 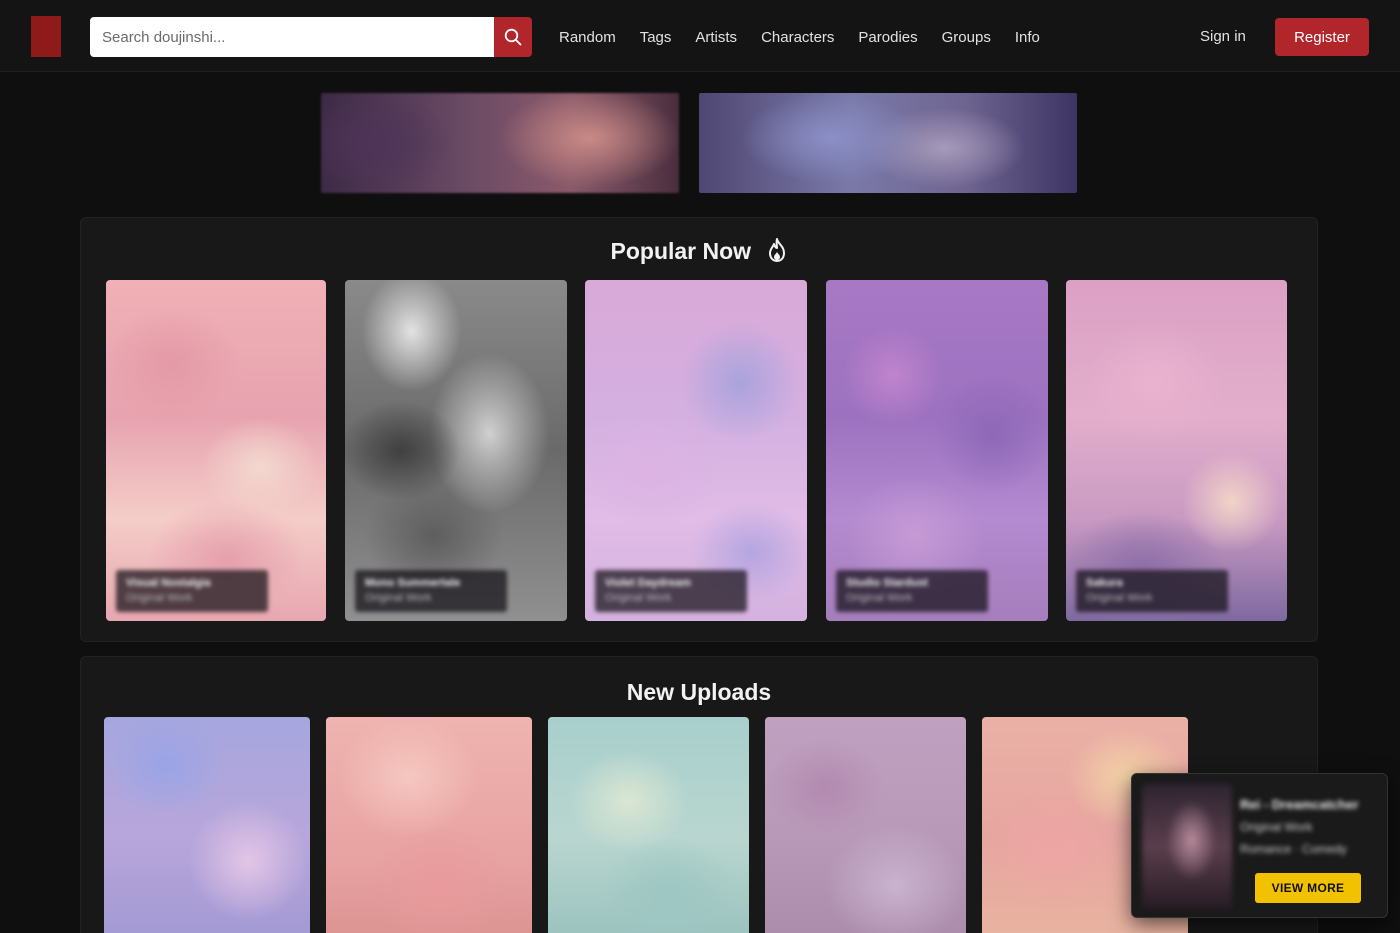 I want to click on card-caption: Visual Nostalgia Original Work, so click(x=192, y=591).